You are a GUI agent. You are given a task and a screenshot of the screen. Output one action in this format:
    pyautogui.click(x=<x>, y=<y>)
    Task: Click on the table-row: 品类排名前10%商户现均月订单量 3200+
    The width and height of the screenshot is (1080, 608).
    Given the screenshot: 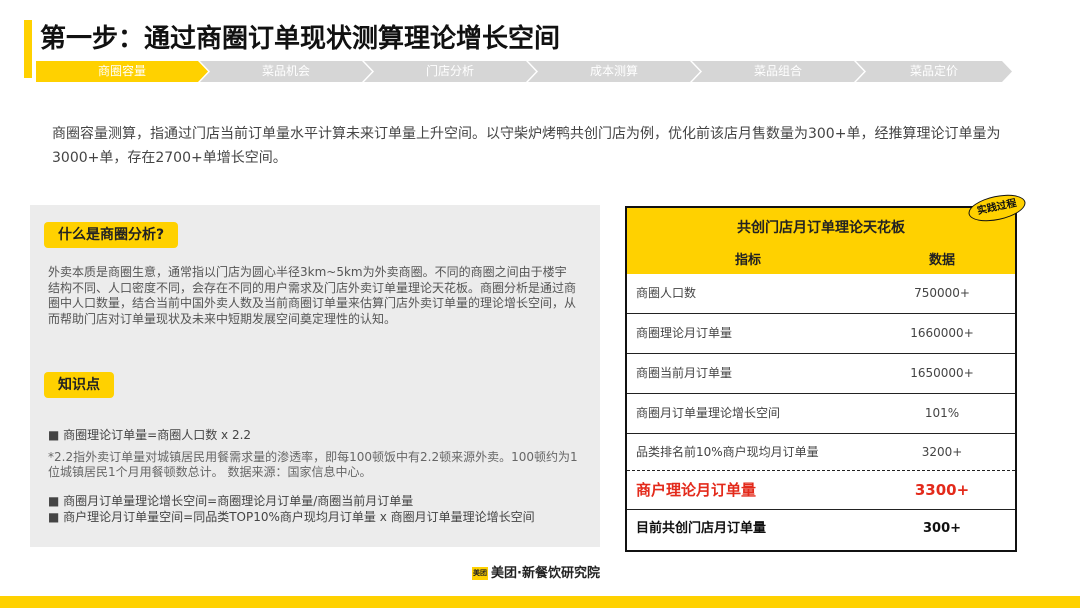 What is the action you would take?
    pyautogui.click(x=821, y=452)
    